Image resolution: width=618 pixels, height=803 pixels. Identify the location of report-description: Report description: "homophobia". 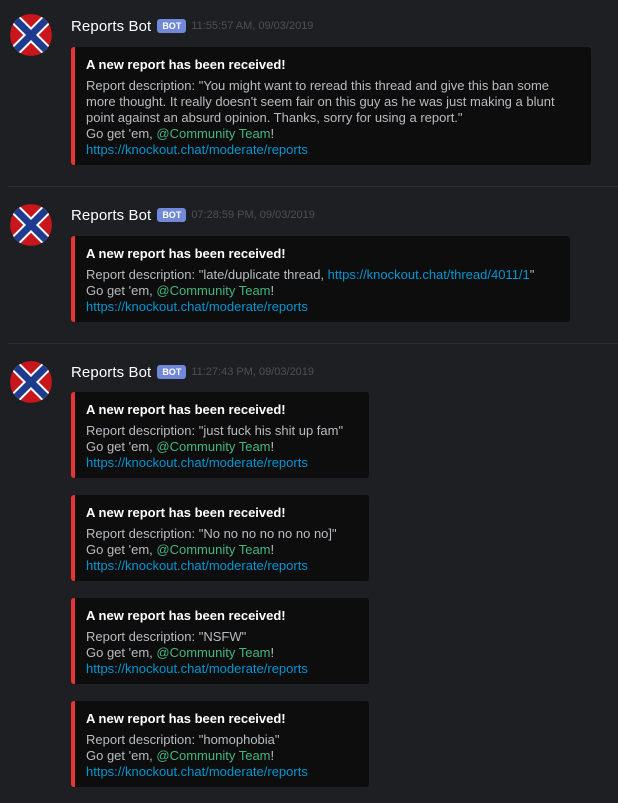
(220, 740).